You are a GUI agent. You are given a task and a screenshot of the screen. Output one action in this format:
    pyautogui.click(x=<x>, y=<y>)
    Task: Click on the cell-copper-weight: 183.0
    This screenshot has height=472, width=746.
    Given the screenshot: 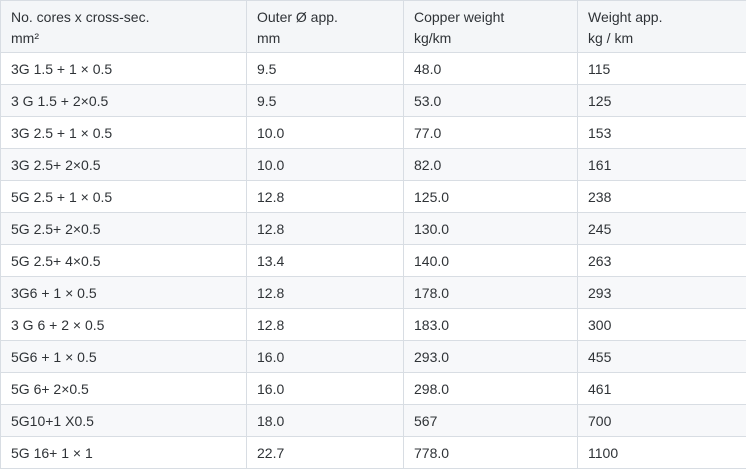 What is the action you would take?
    pyautogui.click(x=490, y=324)
    